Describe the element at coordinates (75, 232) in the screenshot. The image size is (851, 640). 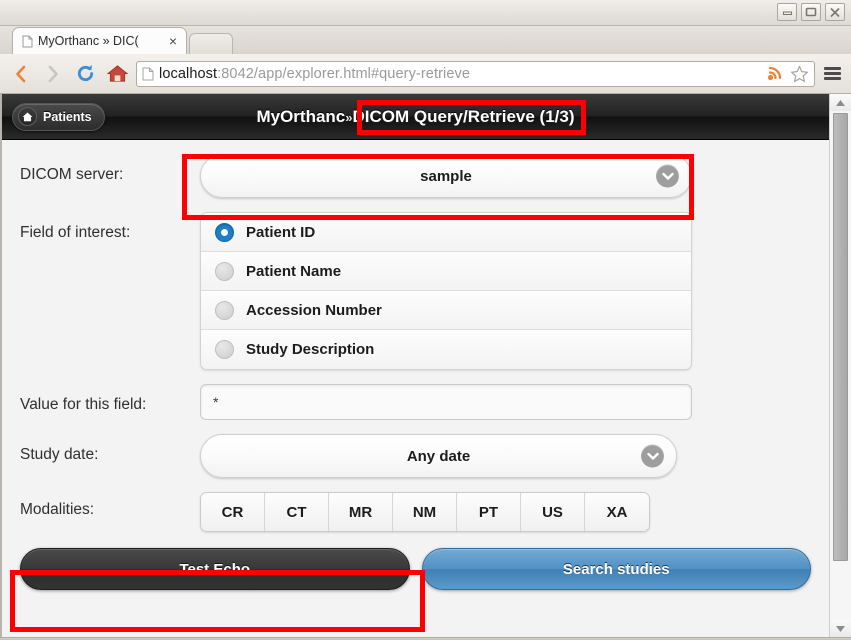
I see `field-of-interest-label: Field of interest:` at that location.